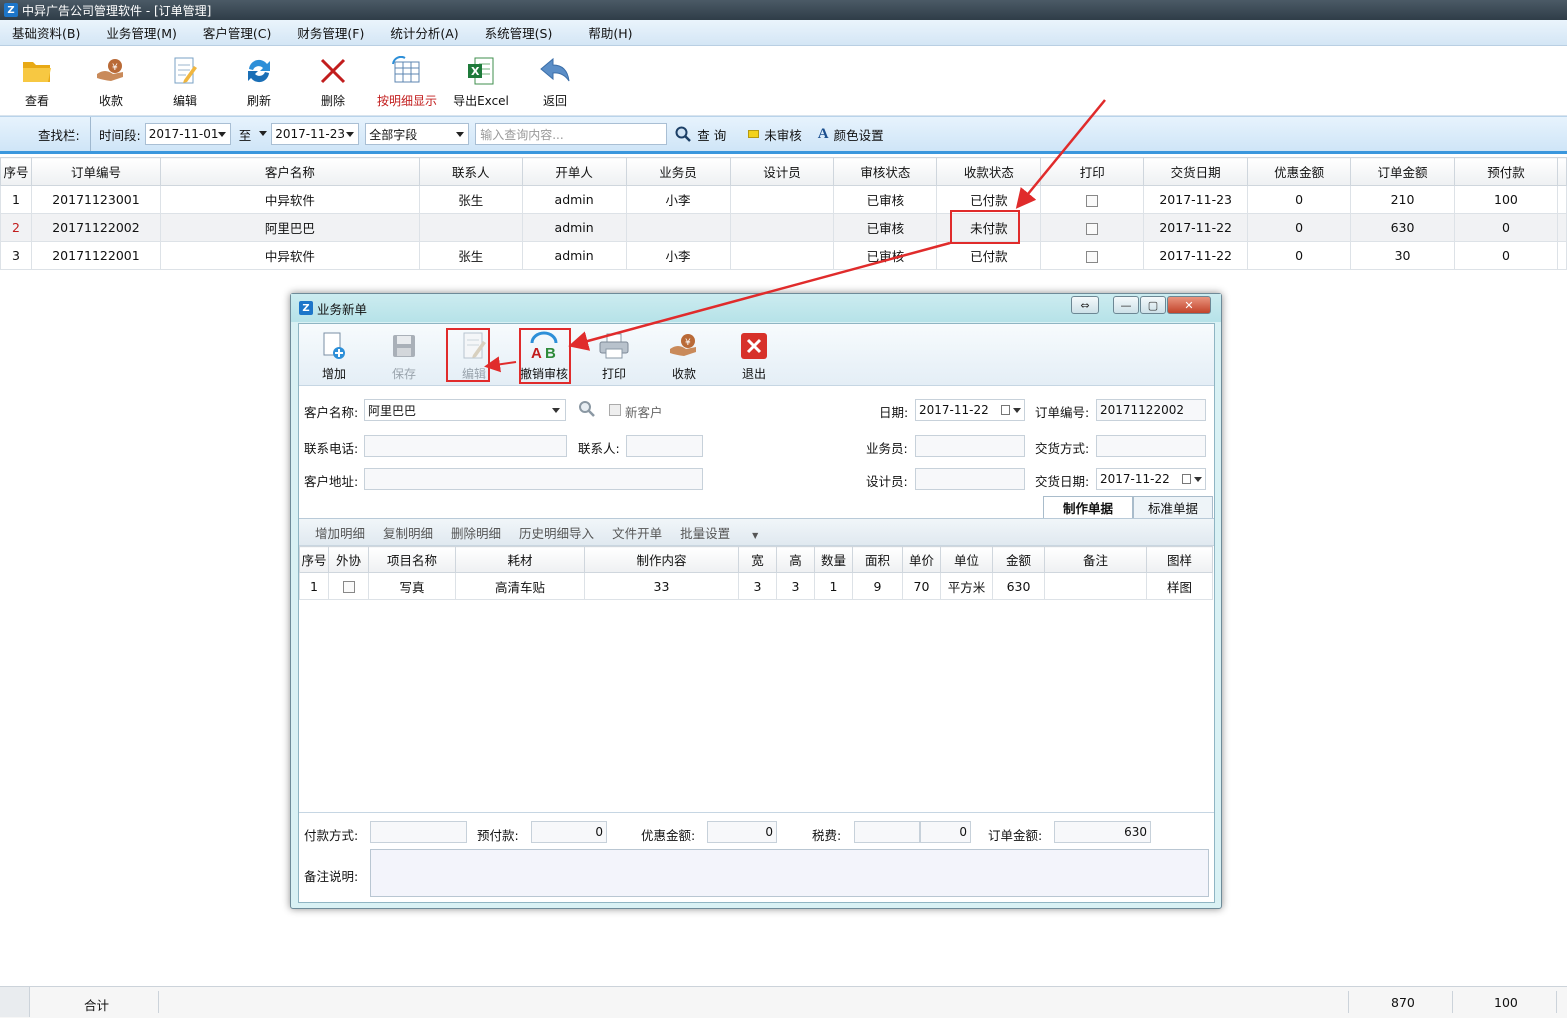  Describe the element at coordinates (556, 532) in the screenshot. I see `import-history-button: 历史明细导入` at that location.